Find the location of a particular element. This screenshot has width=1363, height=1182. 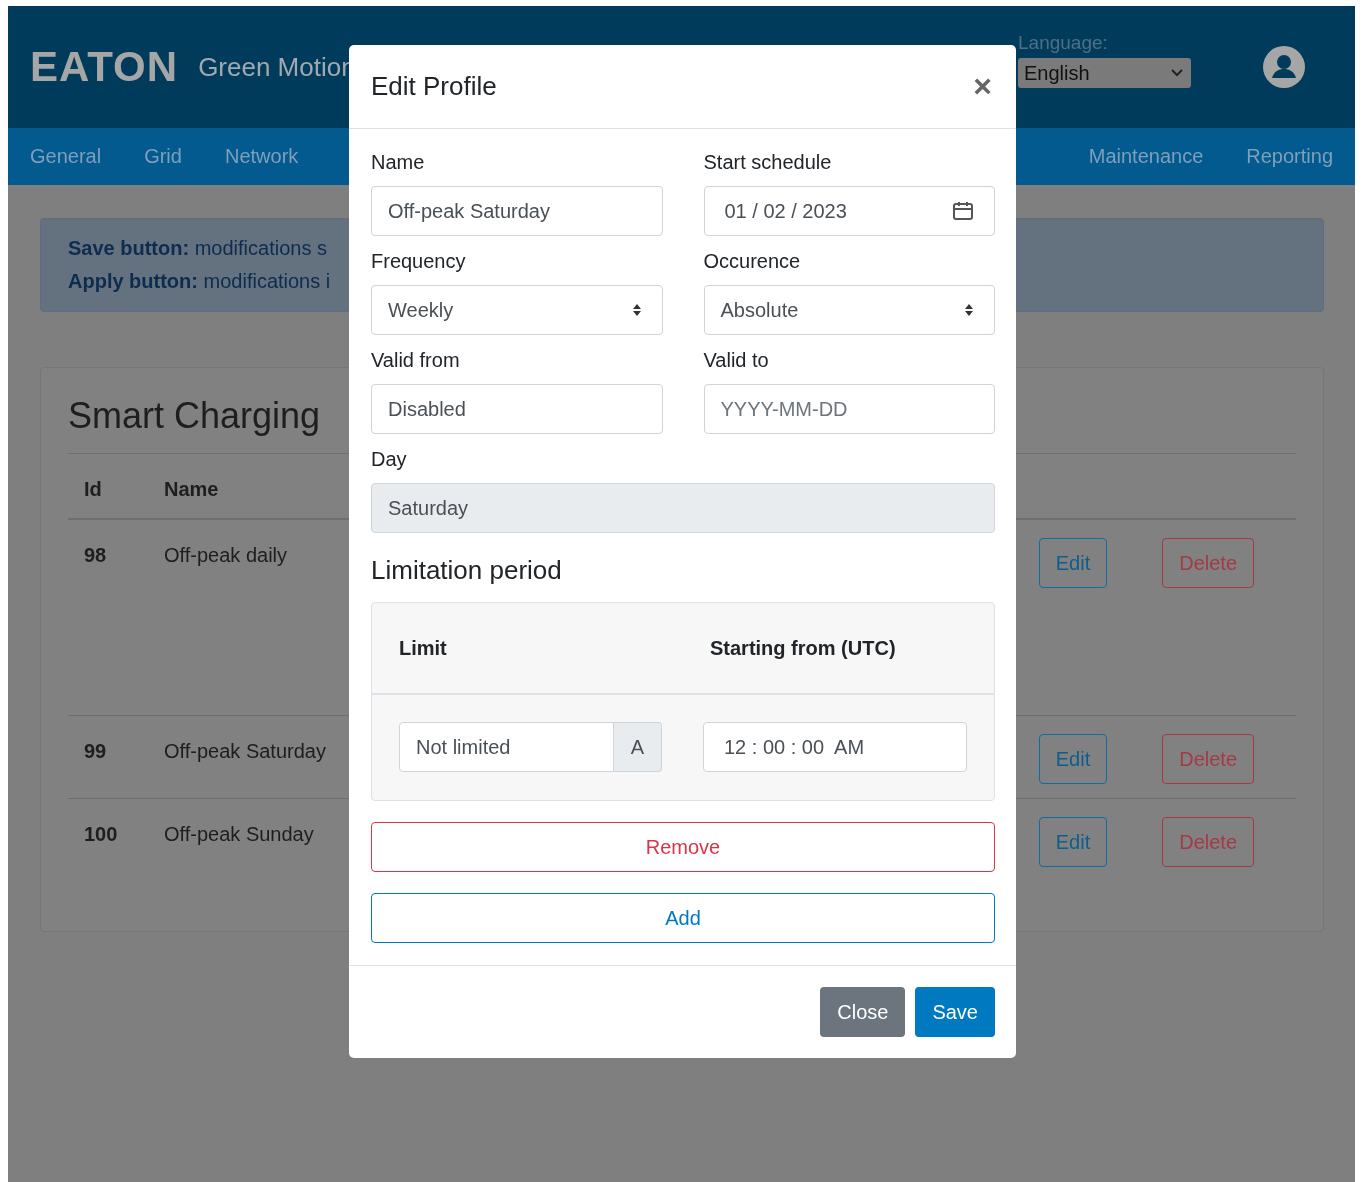

language-label: Language: is located at coordinates (1063, 43).